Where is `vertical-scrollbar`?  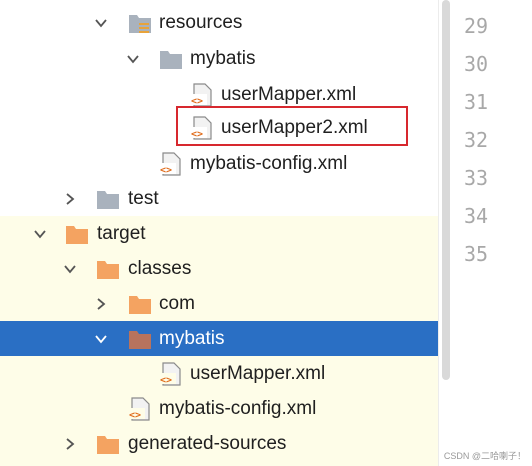 vertical-scrollbar is located at coordinates (445, 233).